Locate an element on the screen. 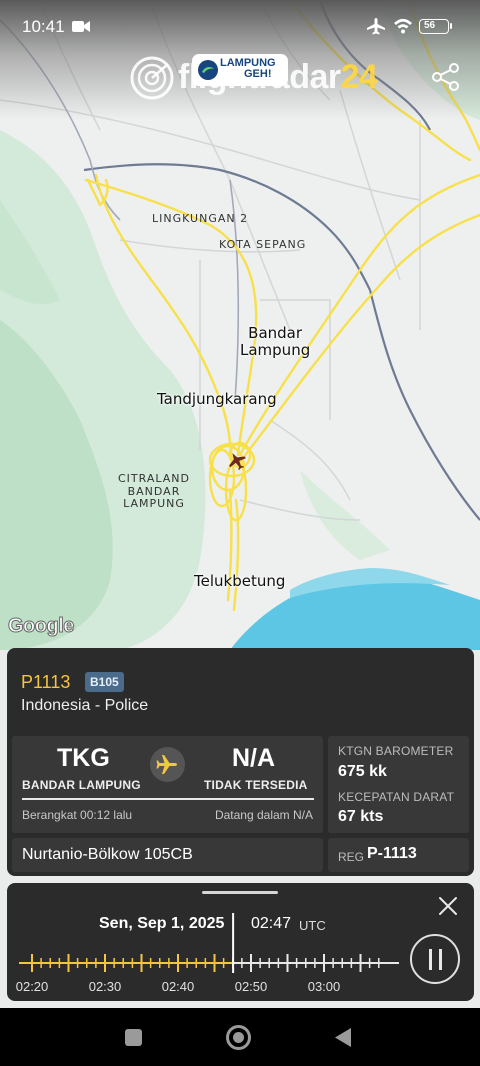 This screenshot has width=480, height=1066. playback-timeline: 02:20 02:30 02:40 02:50 03:00 is located at coordinates (207, 955).